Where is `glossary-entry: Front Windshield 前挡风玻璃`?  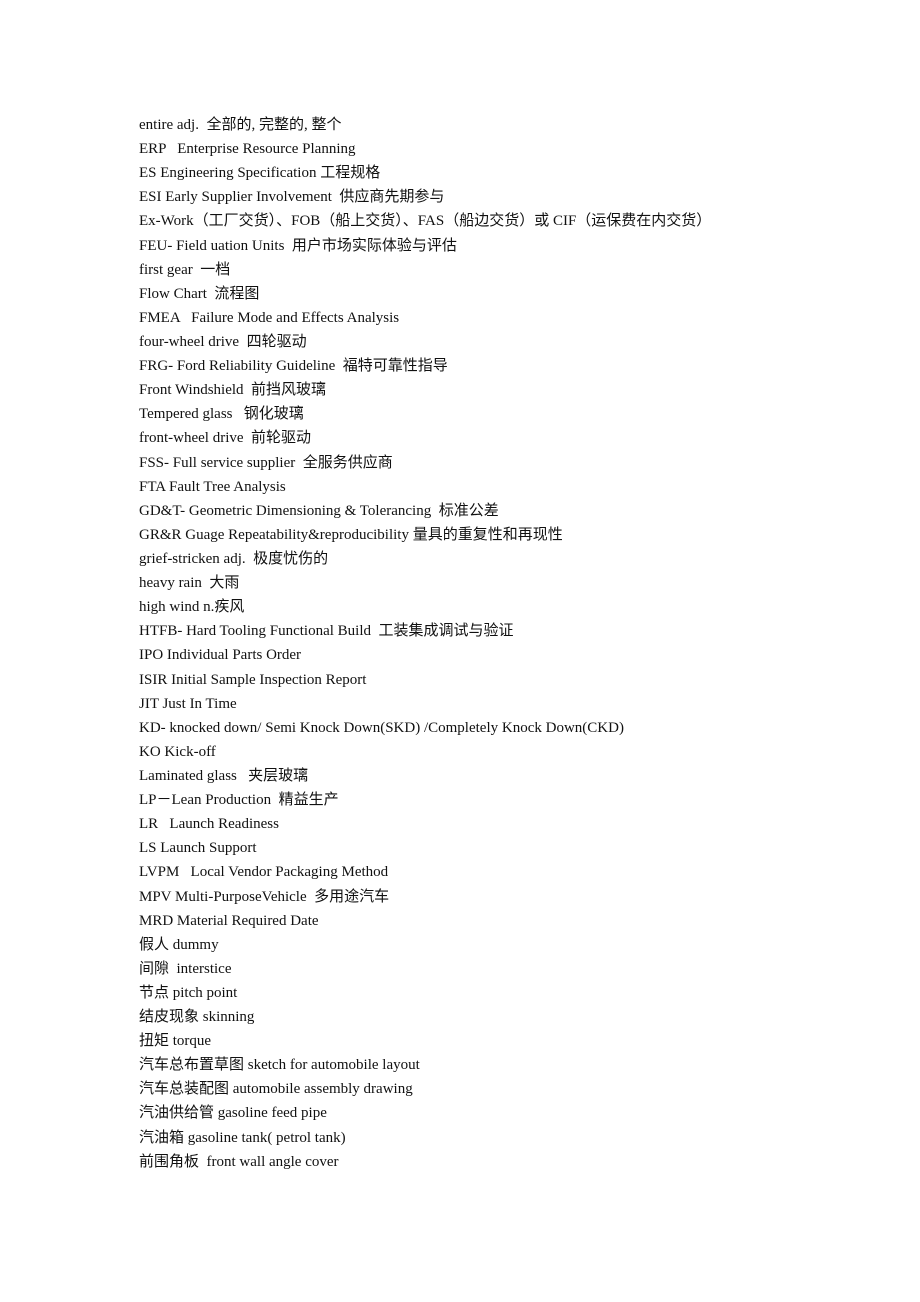 glossary-entry: Front Windshield 前挡风玻璃 is located at coordinates (233, 390).